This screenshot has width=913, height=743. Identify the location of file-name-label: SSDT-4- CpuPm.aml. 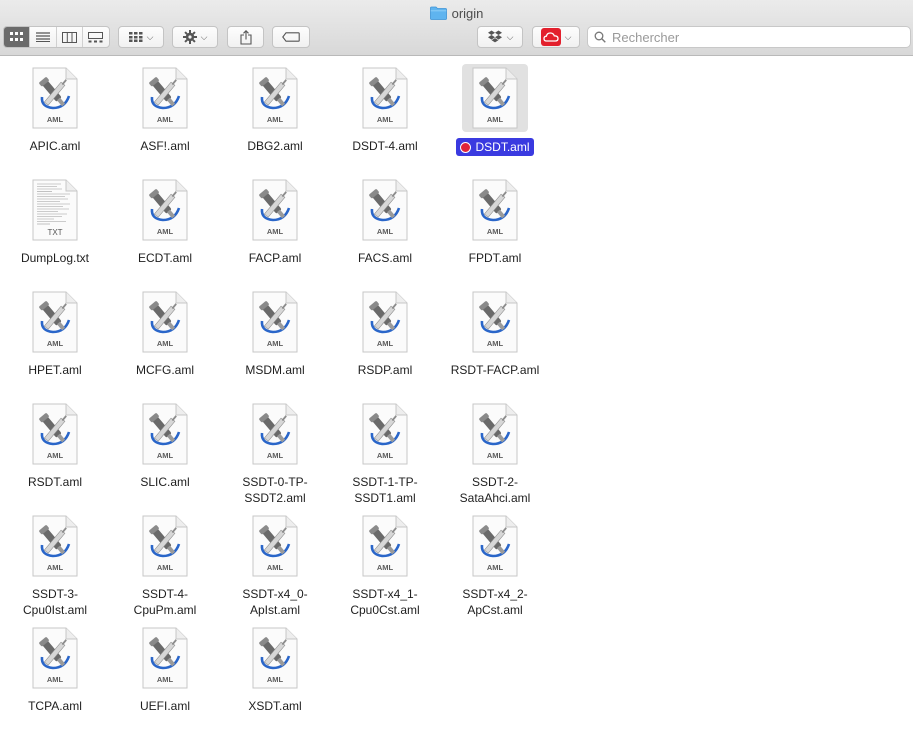
(165, 602).